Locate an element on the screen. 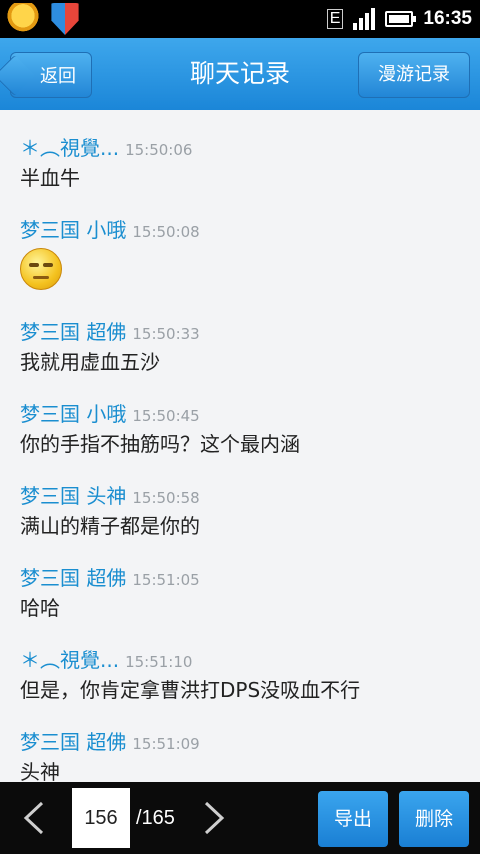 The height and width of the screenshot is (854, 480). export-button: 导出 is located at coordinates (353, 819).